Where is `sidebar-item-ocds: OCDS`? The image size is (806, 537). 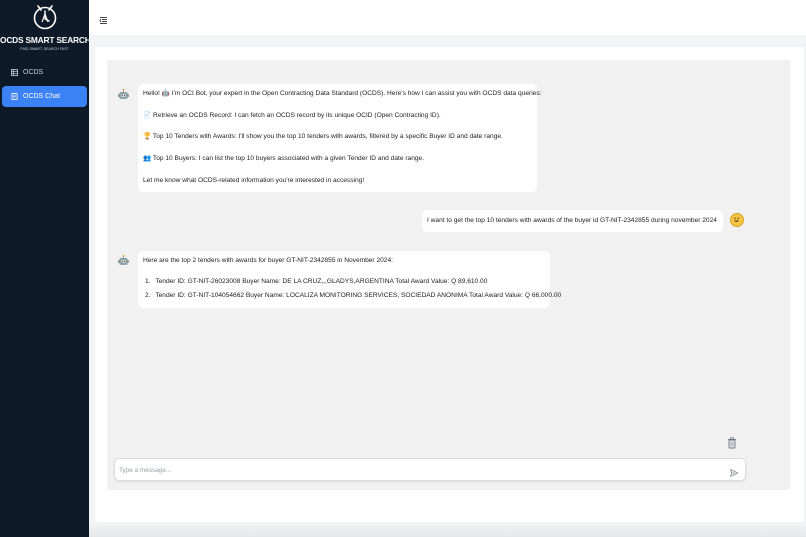
sidebar-item-ocds: OCDS is located at coordinates (44, 72).